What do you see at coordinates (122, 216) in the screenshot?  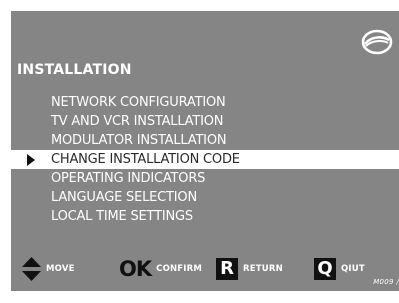 I see `menu-item-label: LOCAL TIME SETTINGS` at bounding box center [122, 216].